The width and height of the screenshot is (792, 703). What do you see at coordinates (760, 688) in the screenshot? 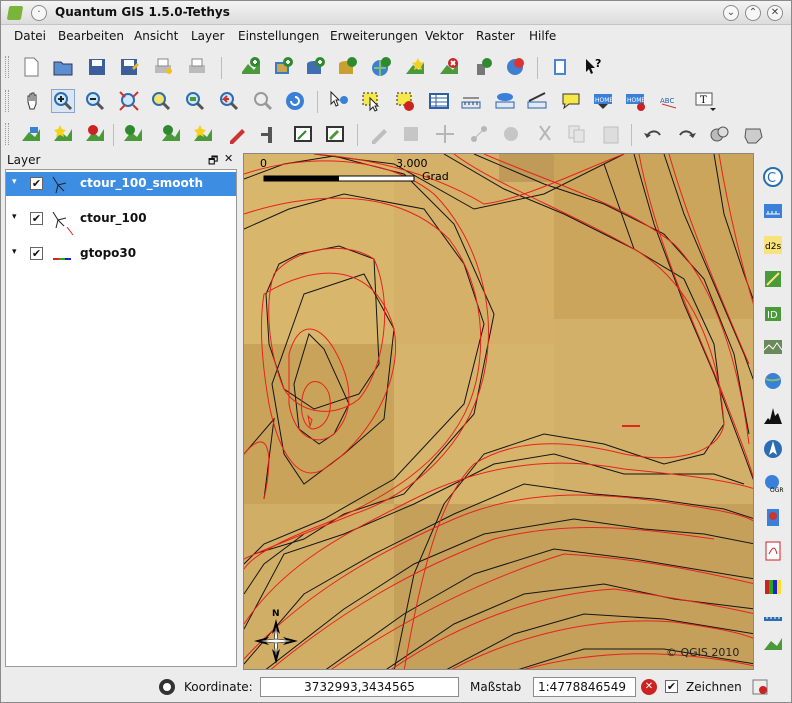
I see `messages-icon` at bounding box center [760, 688].